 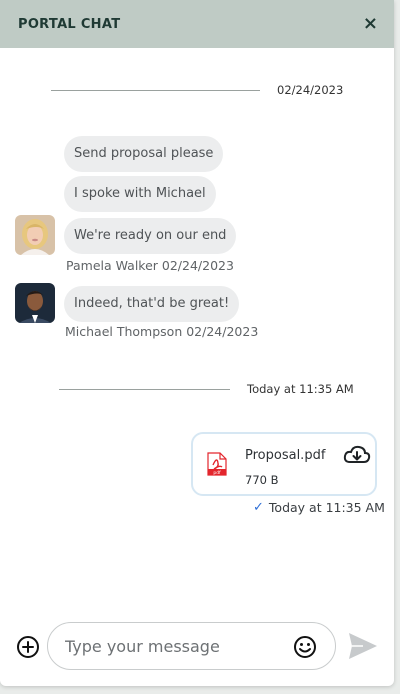 I want to click on chat-title: PORTAL CHAT, so click(x=69, y=24).